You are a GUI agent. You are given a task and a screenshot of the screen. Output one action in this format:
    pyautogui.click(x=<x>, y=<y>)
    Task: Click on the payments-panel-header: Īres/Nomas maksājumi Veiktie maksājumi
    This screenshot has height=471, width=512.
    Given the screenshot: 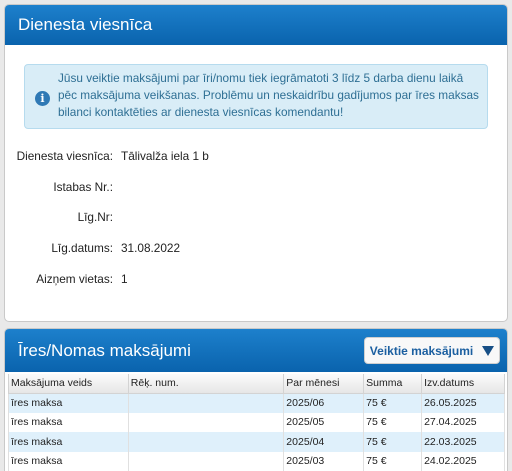 What is the action you would take?
    pyautogui.click(x=256, y=350)
    